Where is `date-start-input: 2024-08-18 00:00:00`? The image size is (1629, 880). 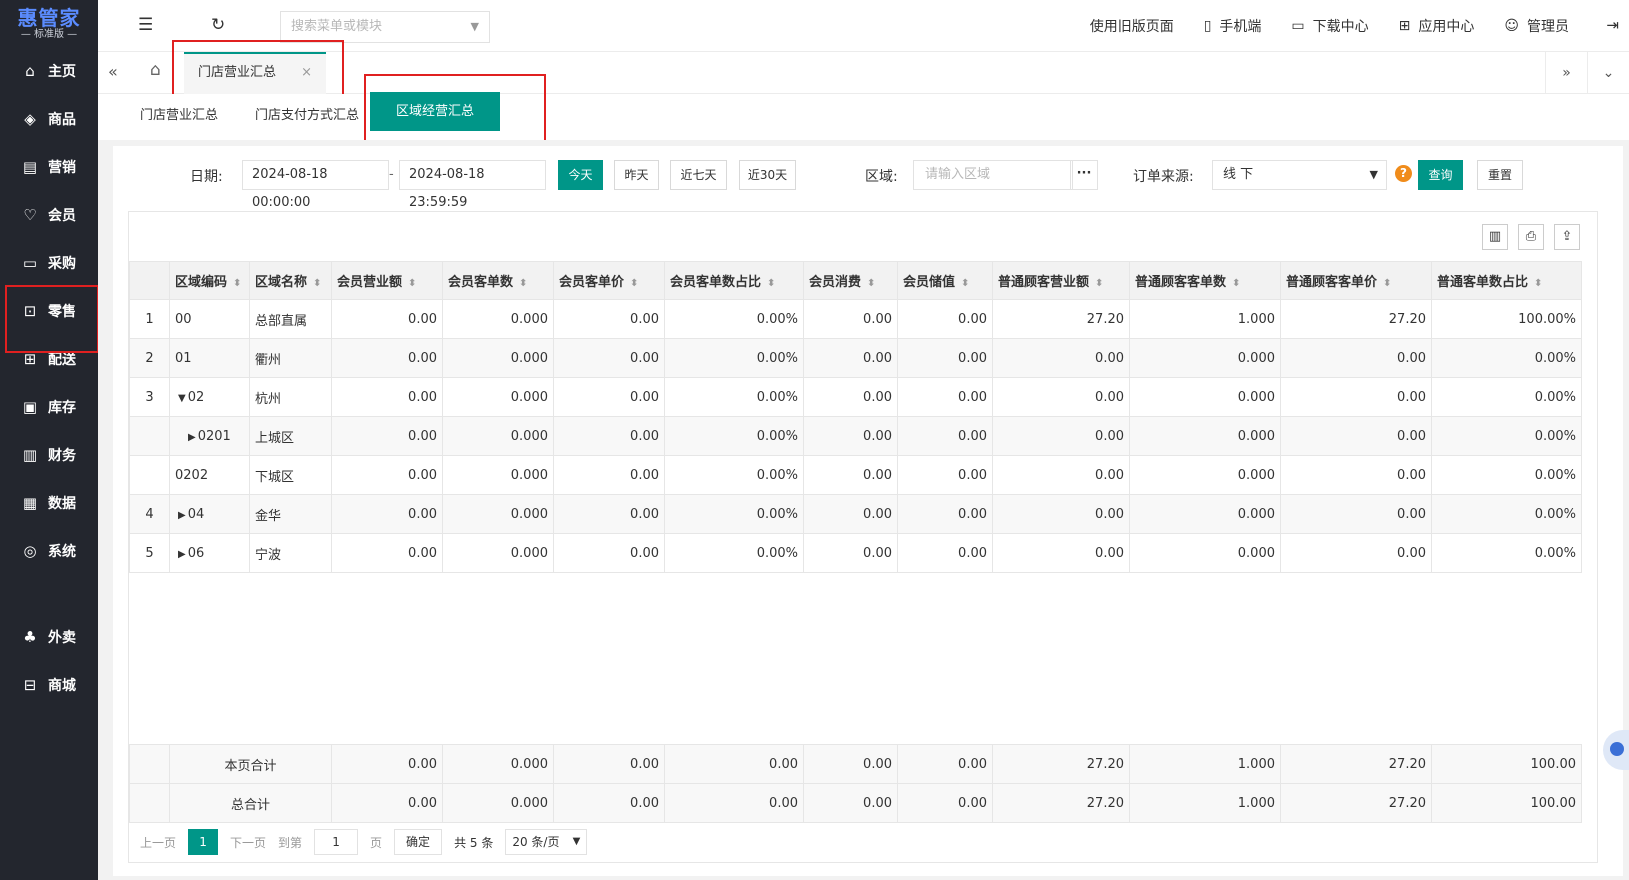 date-start-input: 2024-08-18 00:00:00 is located at coordinates (315, 185).